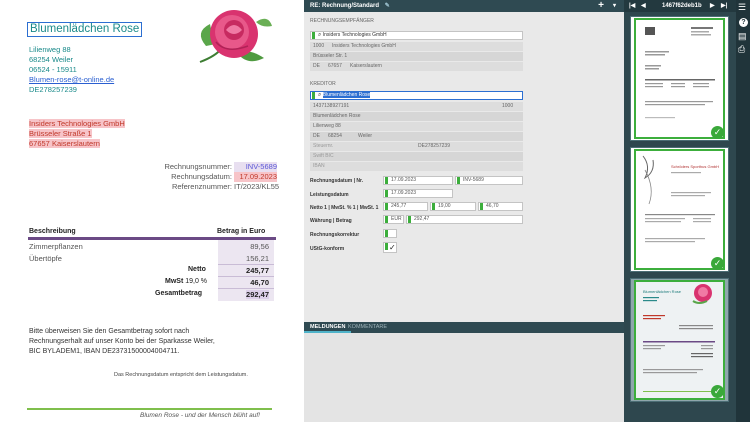 Image resolution: width=750 pixels, height=422 pixels. I want to click on mwst-rate-field: 19,00, so click(453, 206).